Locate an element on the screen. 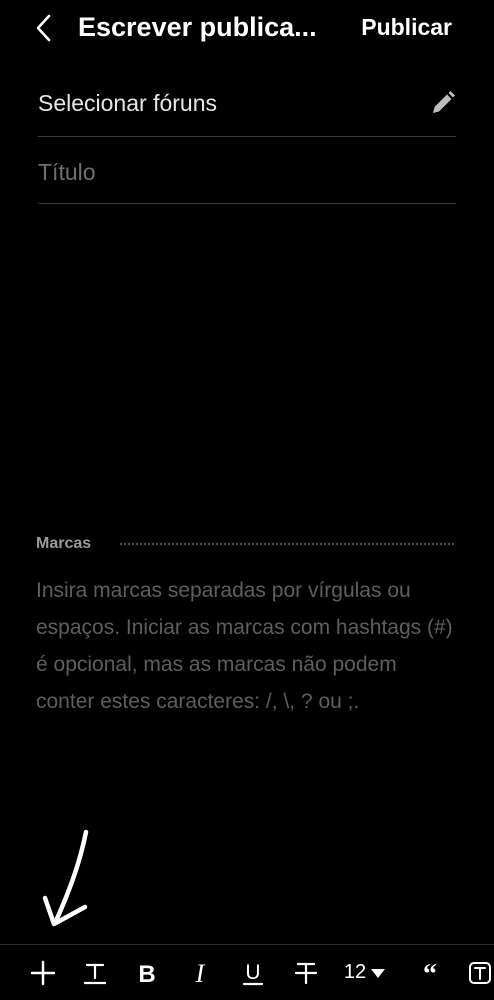 This screenshot has height=1000, width=494. back-button is located at coordinates (45, 28).